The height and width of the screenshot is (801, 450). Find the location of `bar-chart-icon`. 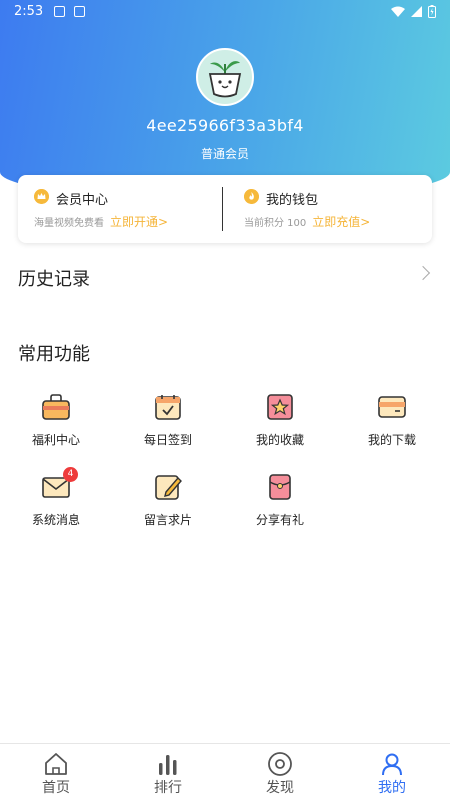

bar-chart-icon is located at coordinates (168, 765).